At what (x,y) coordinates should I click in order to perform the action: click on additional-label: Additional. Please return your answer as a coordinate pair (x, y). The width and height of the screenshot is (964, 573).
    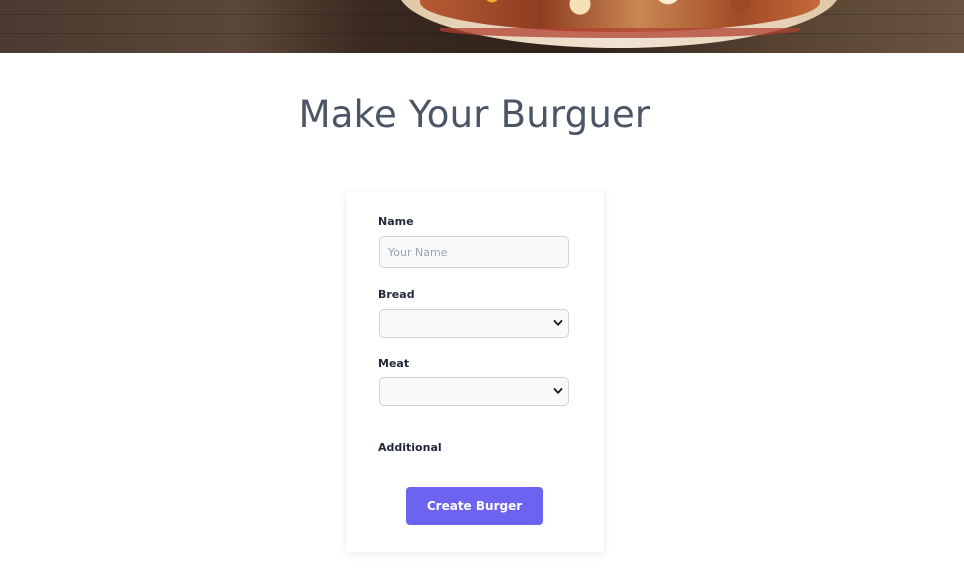
    Looking at the image, I should click on (410, 447).